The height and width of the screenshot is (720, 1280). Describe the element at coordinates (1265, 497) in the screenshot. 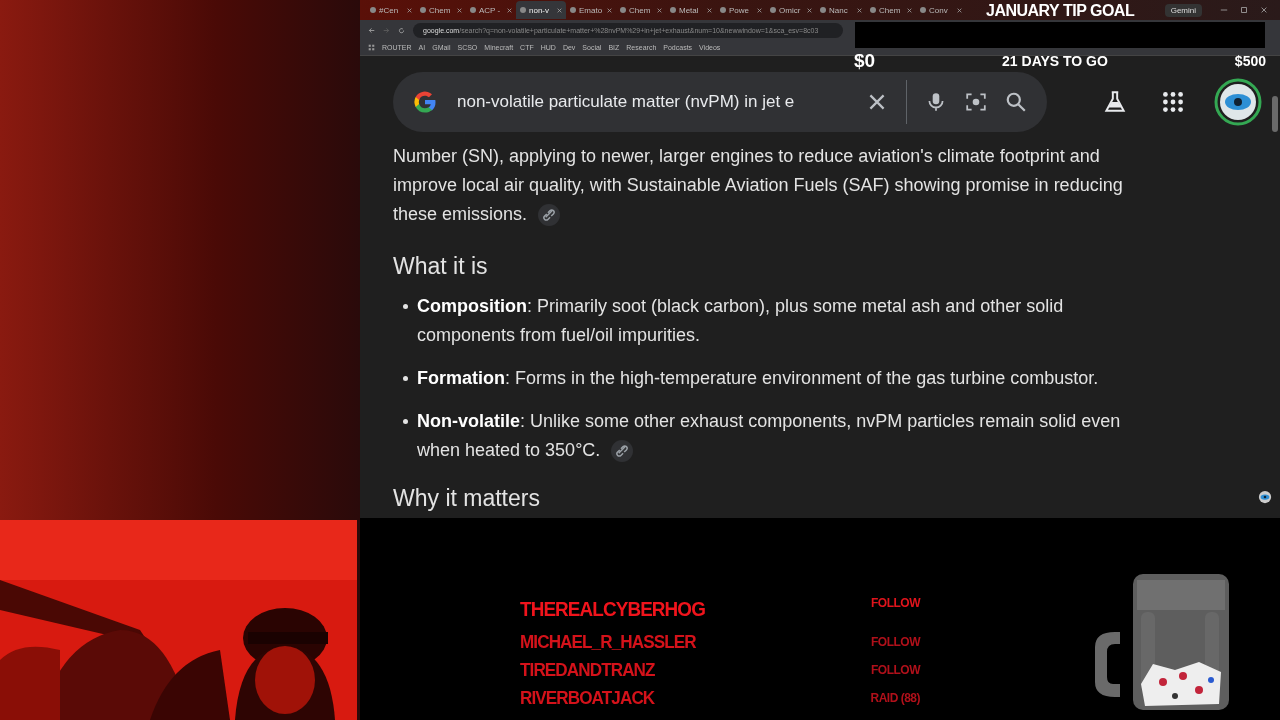

I see `eye-icon` at that location.